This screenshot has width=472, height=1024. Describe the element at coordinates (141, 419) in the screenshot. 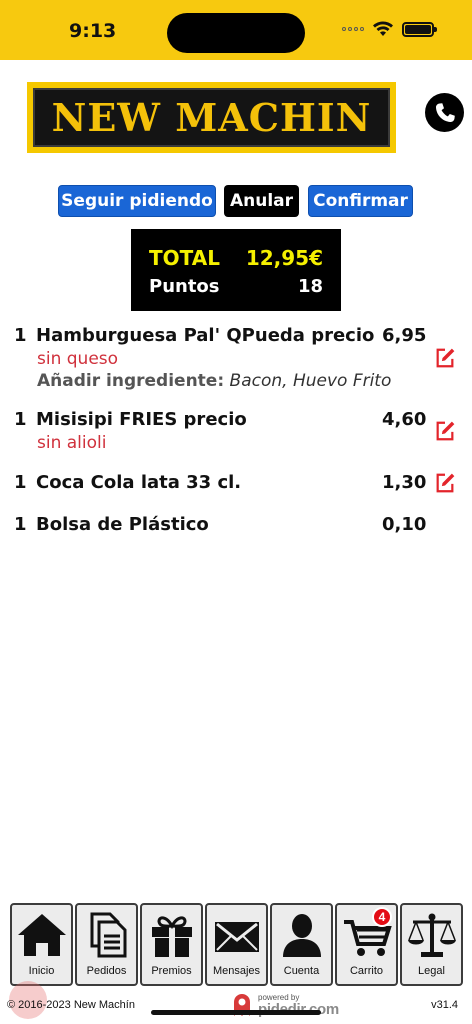

I see `item-name: Misisipi FRIES precio` at that location.